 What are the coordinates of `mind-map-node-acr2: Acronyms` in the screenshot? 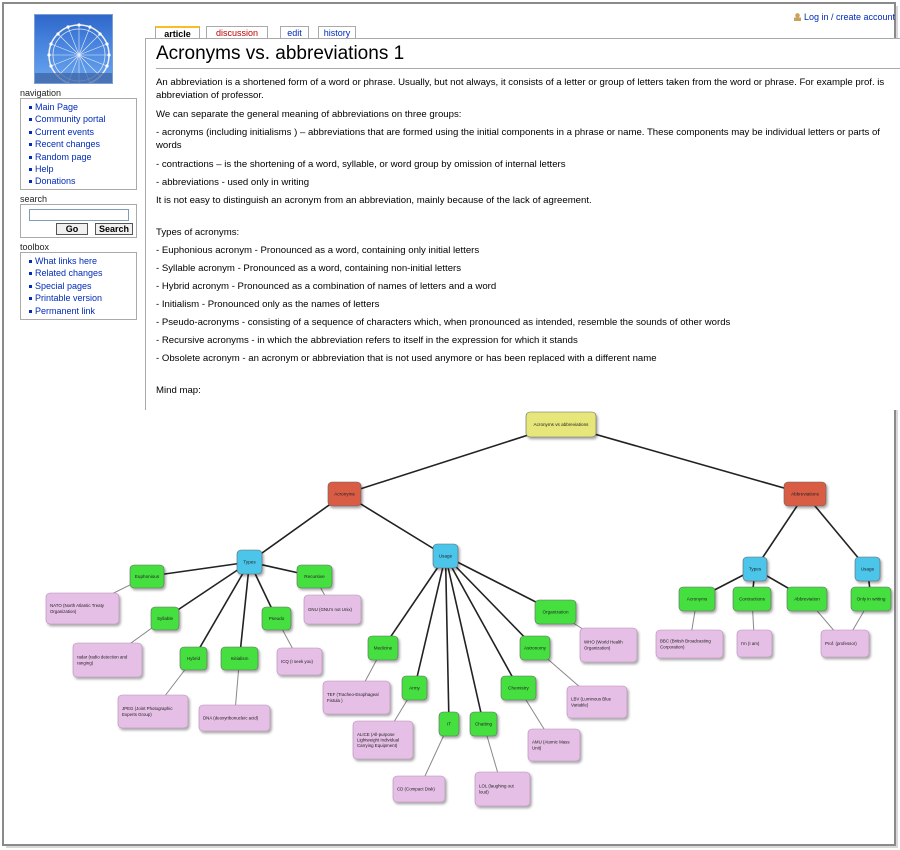 It's located at (697, 599).